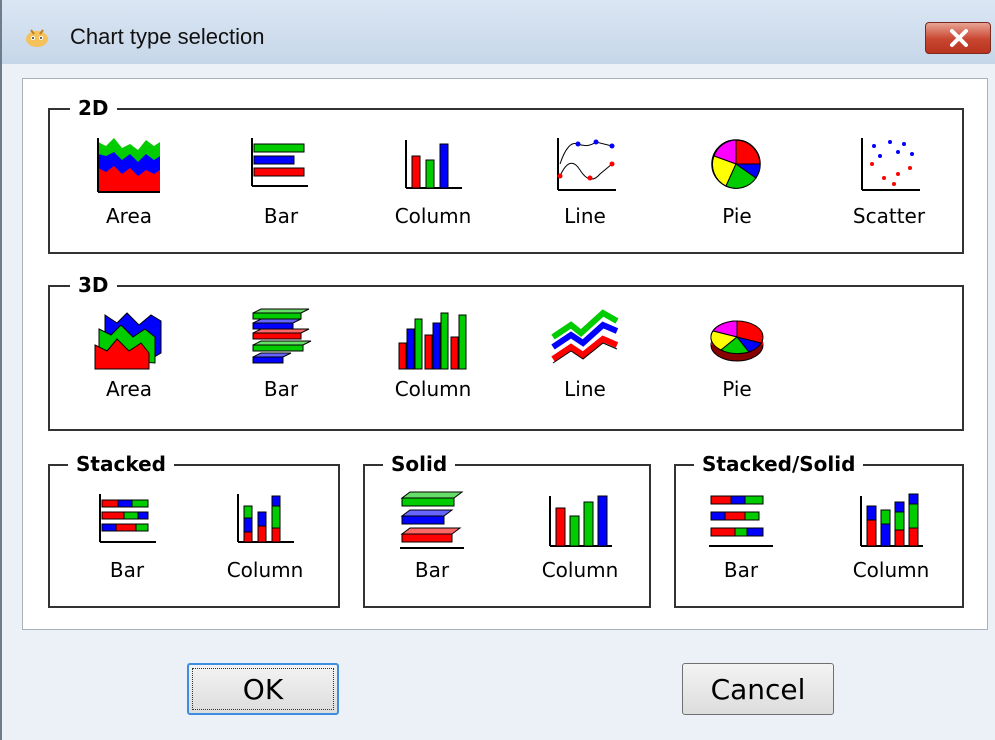  I want to click on chart-stacked-column: Column, so click(265, 537).